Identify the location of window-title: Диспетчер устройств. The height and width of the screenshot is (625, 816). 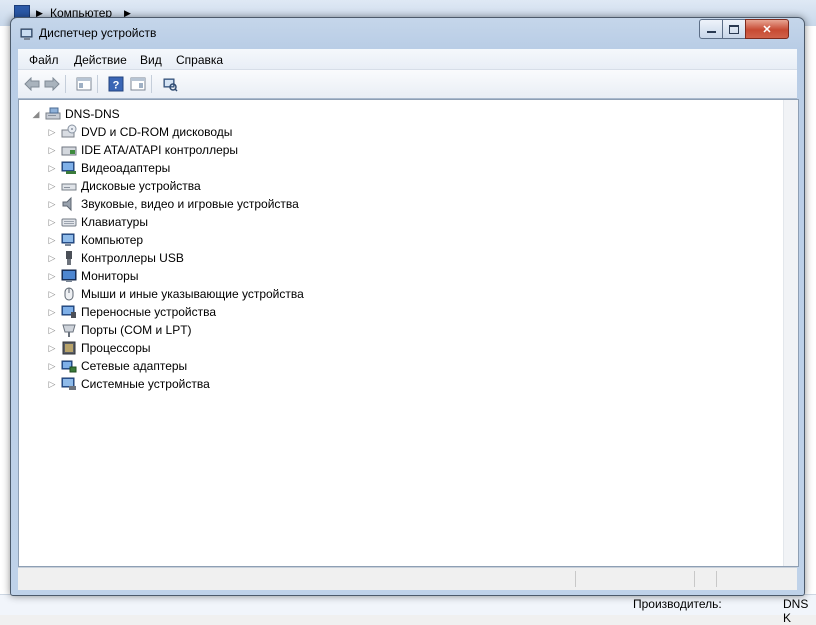
(98, 33).